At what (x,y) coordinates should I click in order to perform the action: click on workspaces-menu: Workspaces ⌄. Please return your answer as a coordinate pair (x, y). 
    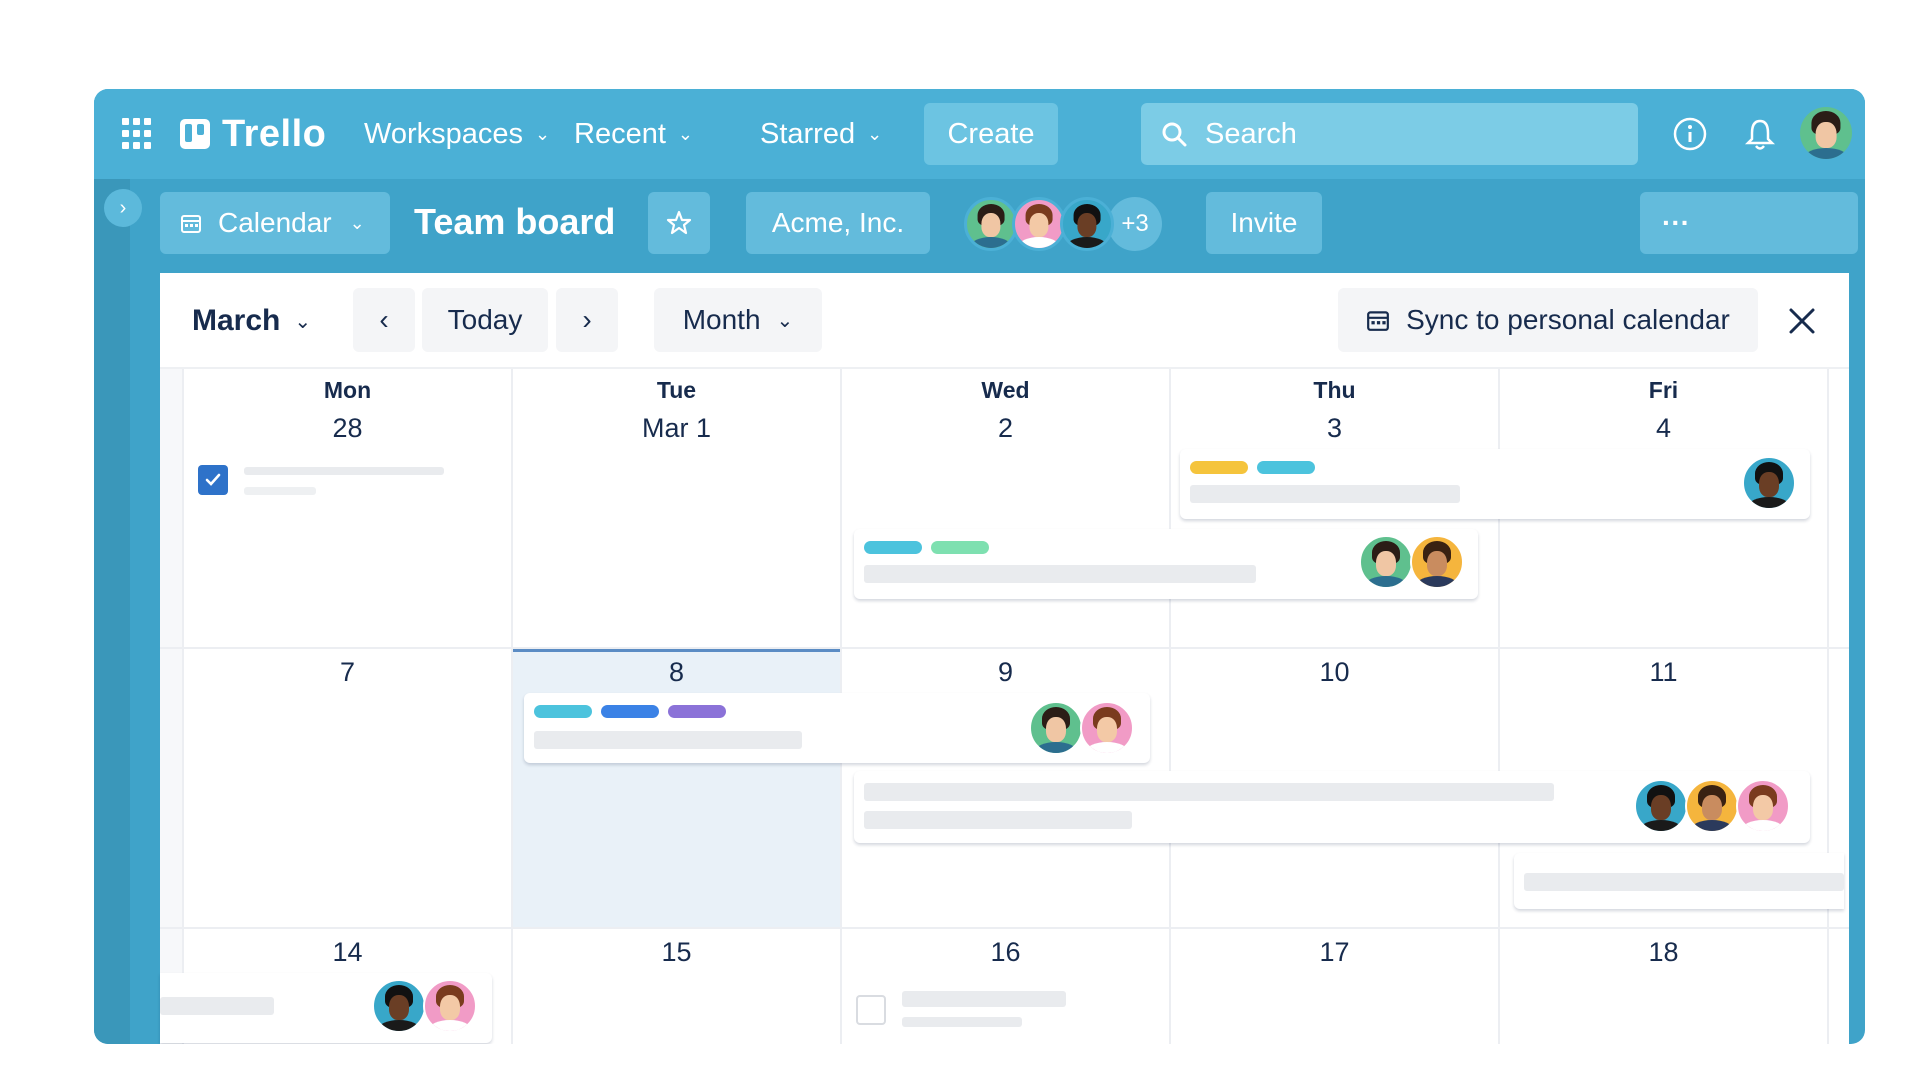
    Looking at the image, I should click on (457, 134).